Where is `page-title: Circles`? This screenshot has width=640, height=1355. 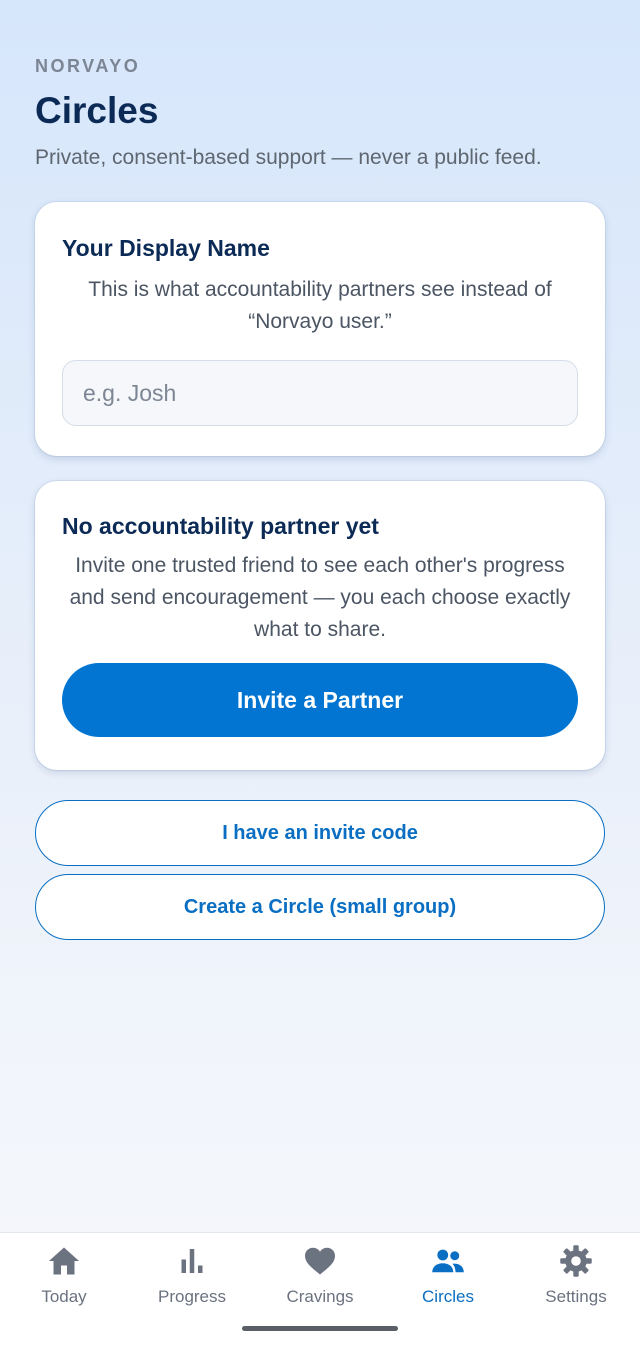
page-title: Circles is located at coordinates (97, 110).